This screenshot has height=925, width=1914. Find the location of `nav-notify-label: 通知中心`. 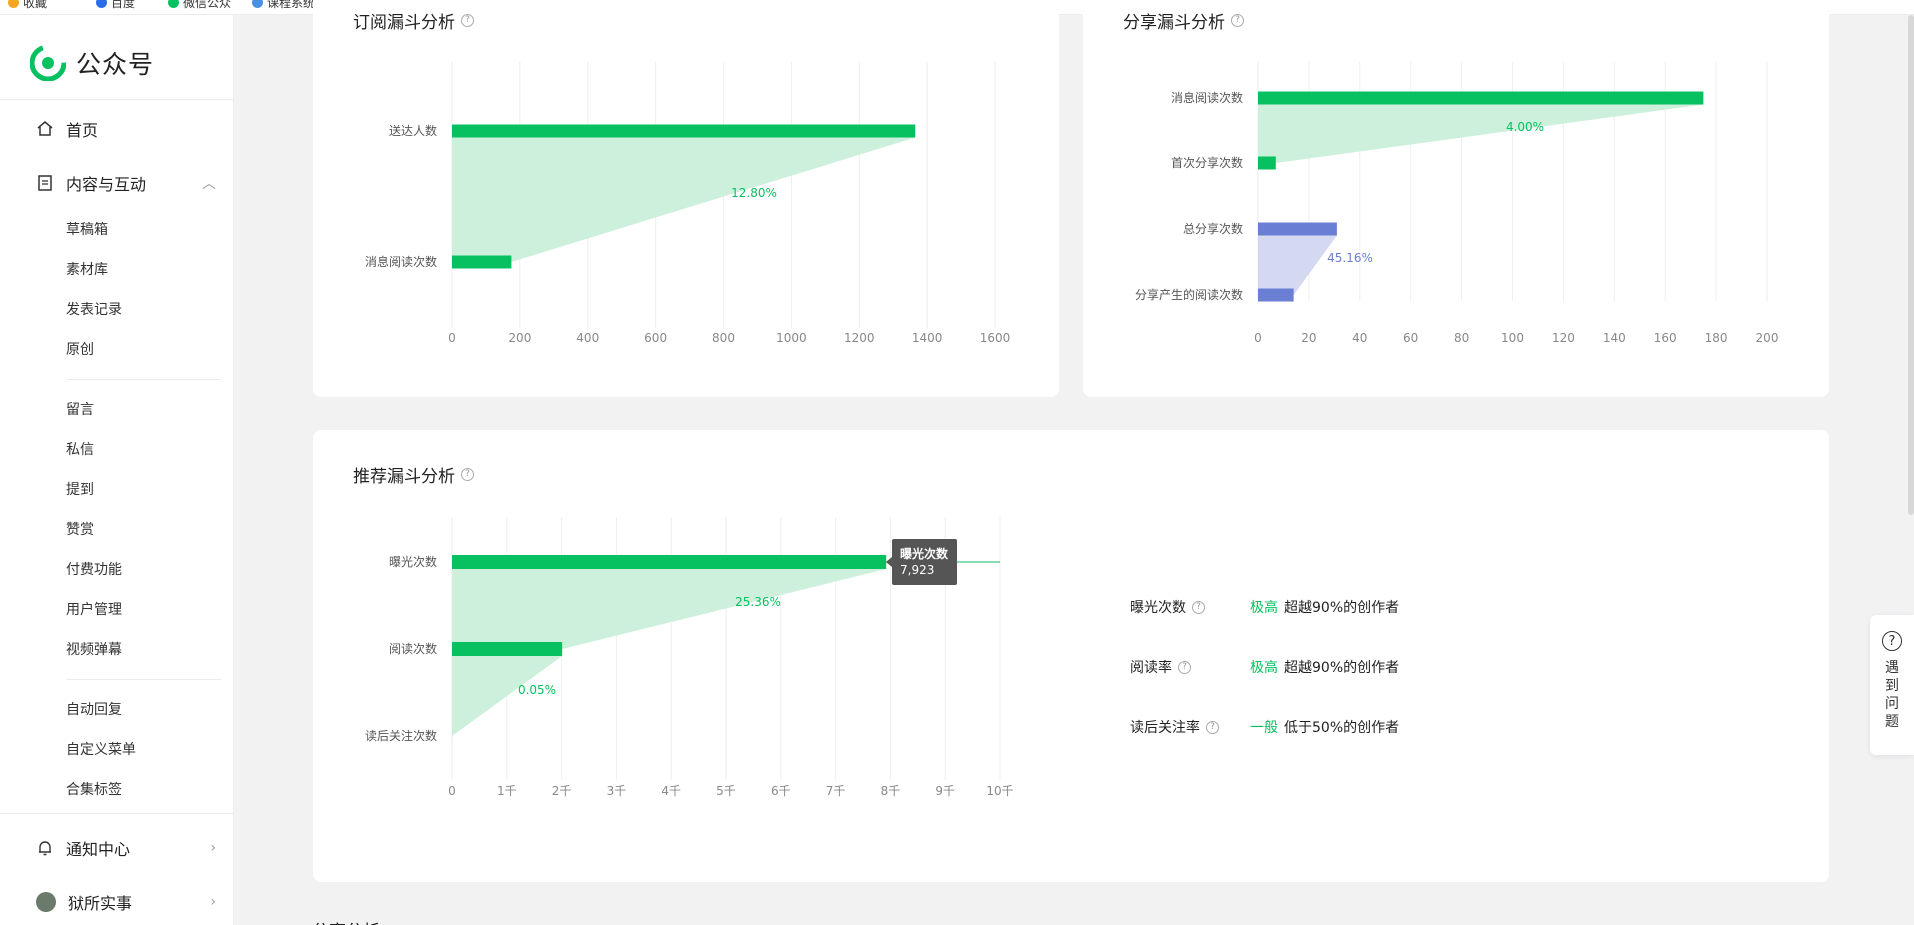

nav-notify-label: 通知中心 is located at coordinates (98, 849).